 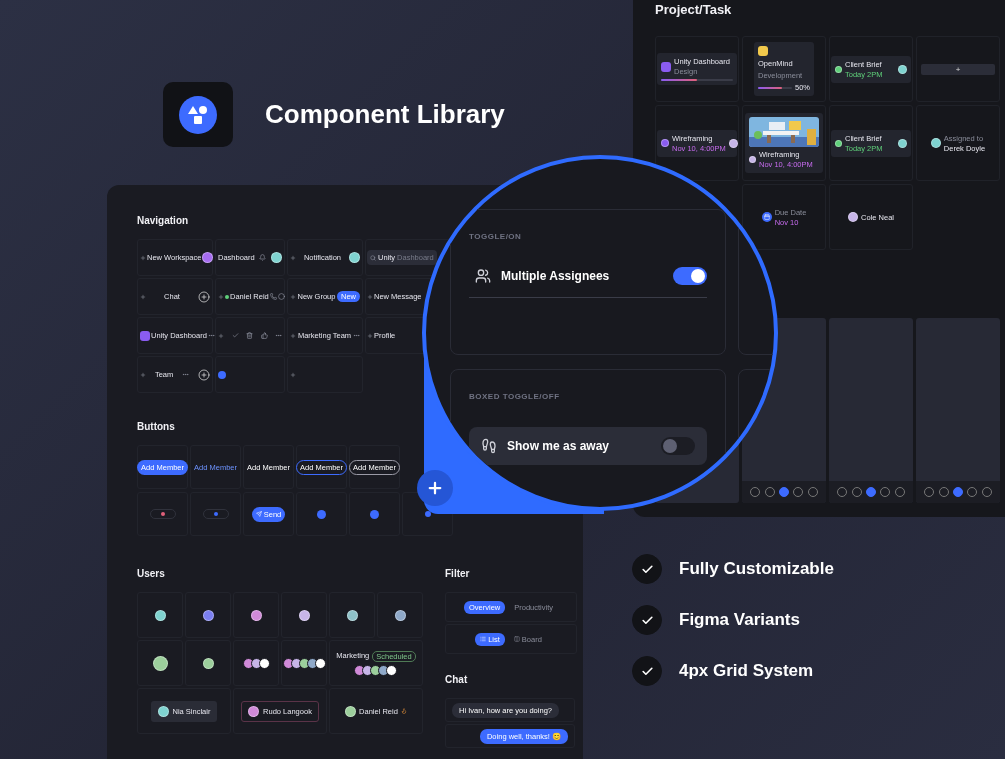 I want to click on columns-icon, so click(x=516, y=639).